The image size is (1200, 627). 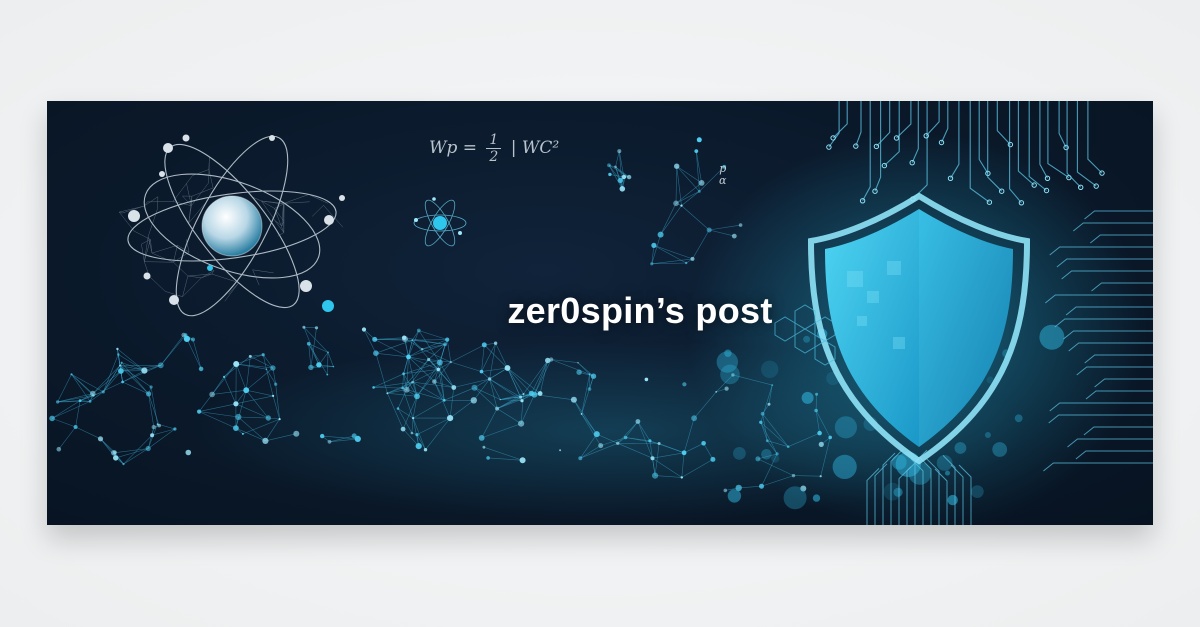 What do you see at coordinates (723, 180) in the screenshot?
I see `mini-formula-bottom: α` at bounding box center [723, 180].